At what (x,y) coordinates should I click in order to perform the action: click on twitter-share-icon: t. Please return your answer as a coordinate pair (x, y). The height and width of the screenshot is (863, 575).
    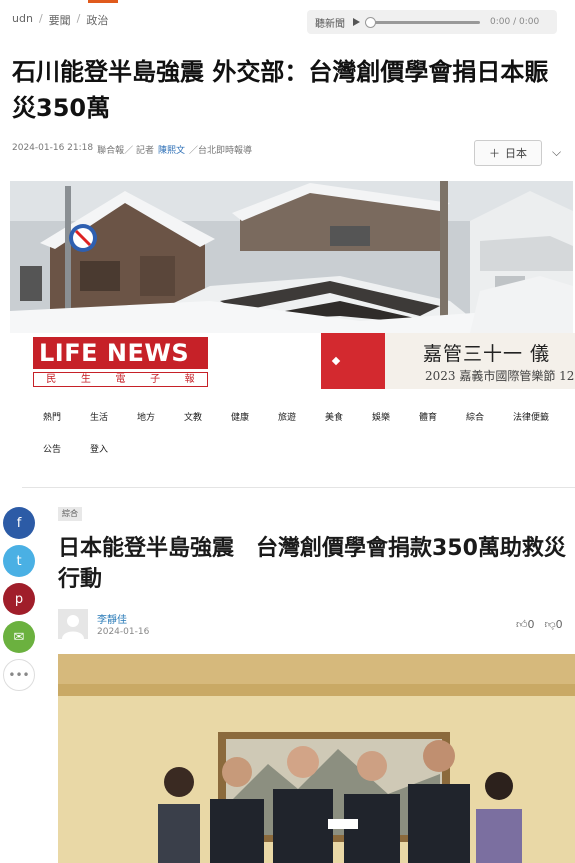
    Looking at the image, I should click on (19, 561).